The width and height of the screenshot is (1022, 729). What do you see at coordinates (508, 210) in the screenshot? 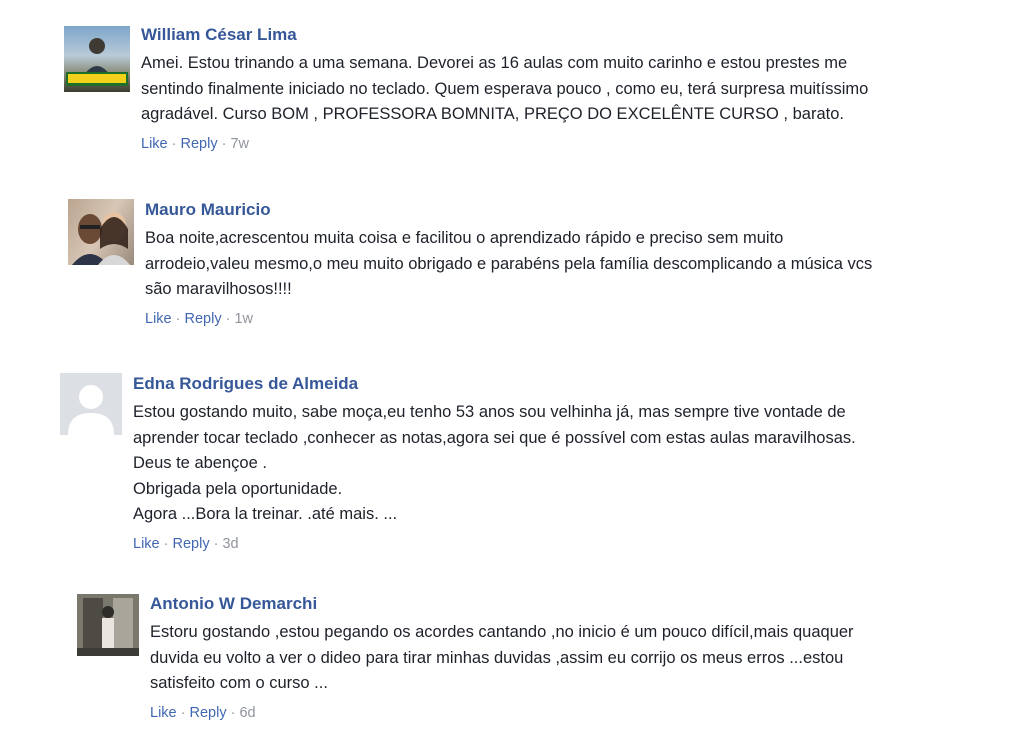
I see `comment-author-link: Mauro Mauricio` at bounding box center [508, 210].